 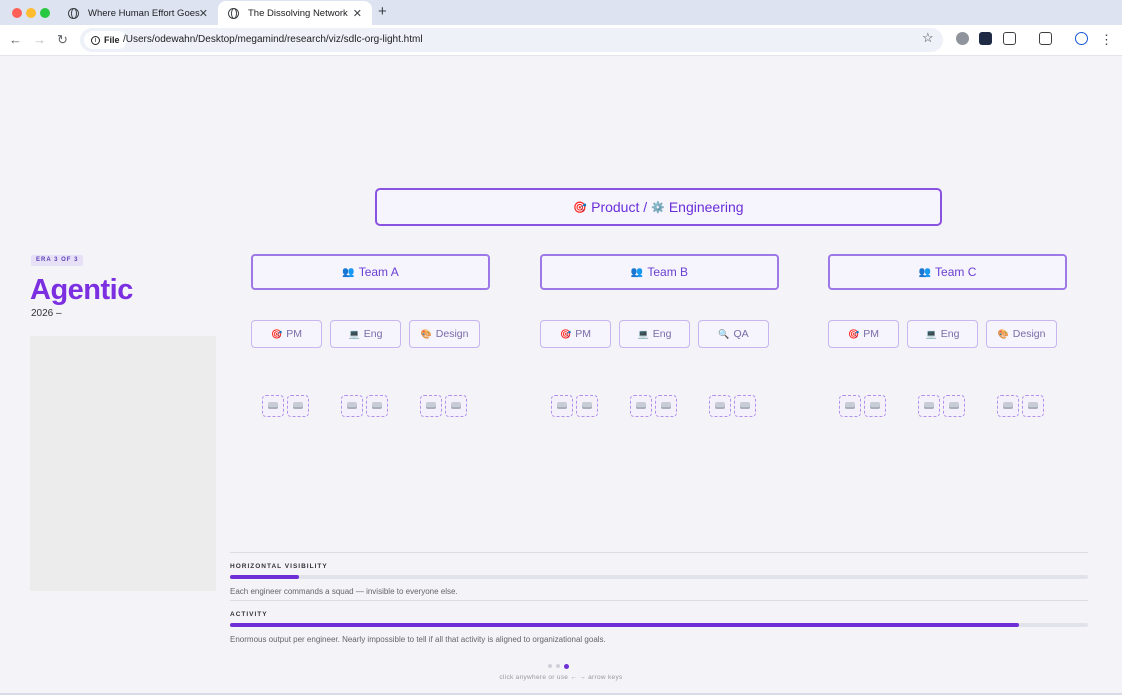 I want to click on era-year: 2026 –, so click(x=46, y=313).